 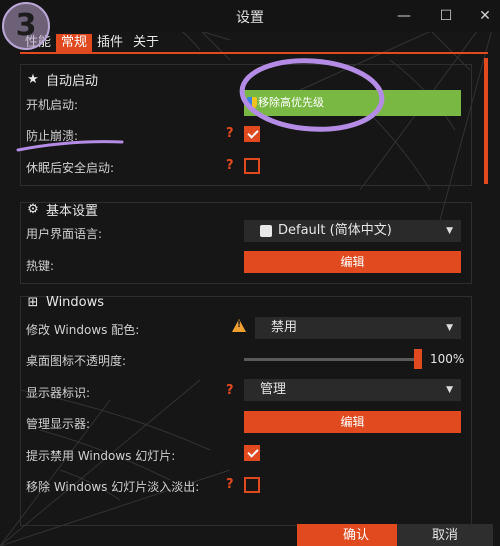 I want to click on safe-start-checkbox, so click(x=252, y=166).